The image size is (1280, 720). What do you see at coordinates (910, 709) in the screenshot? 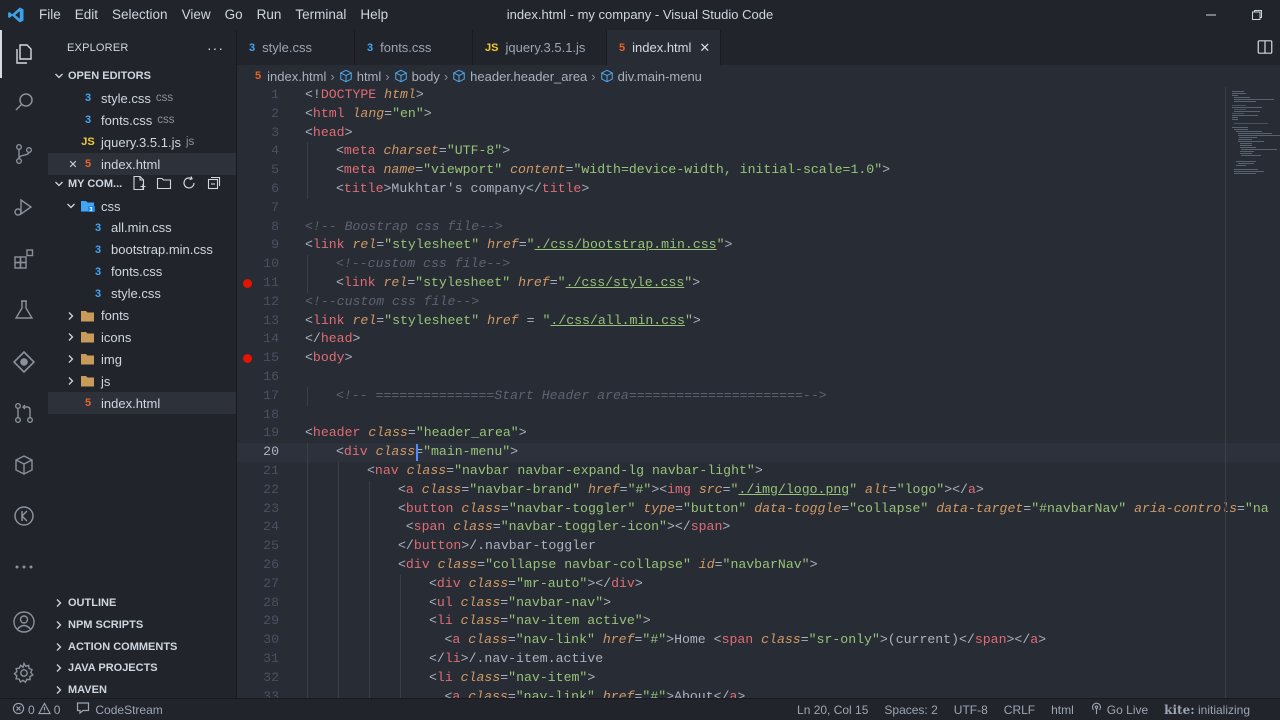
I see `indentation: Spaces: 2` at bounding box center [910, 709].